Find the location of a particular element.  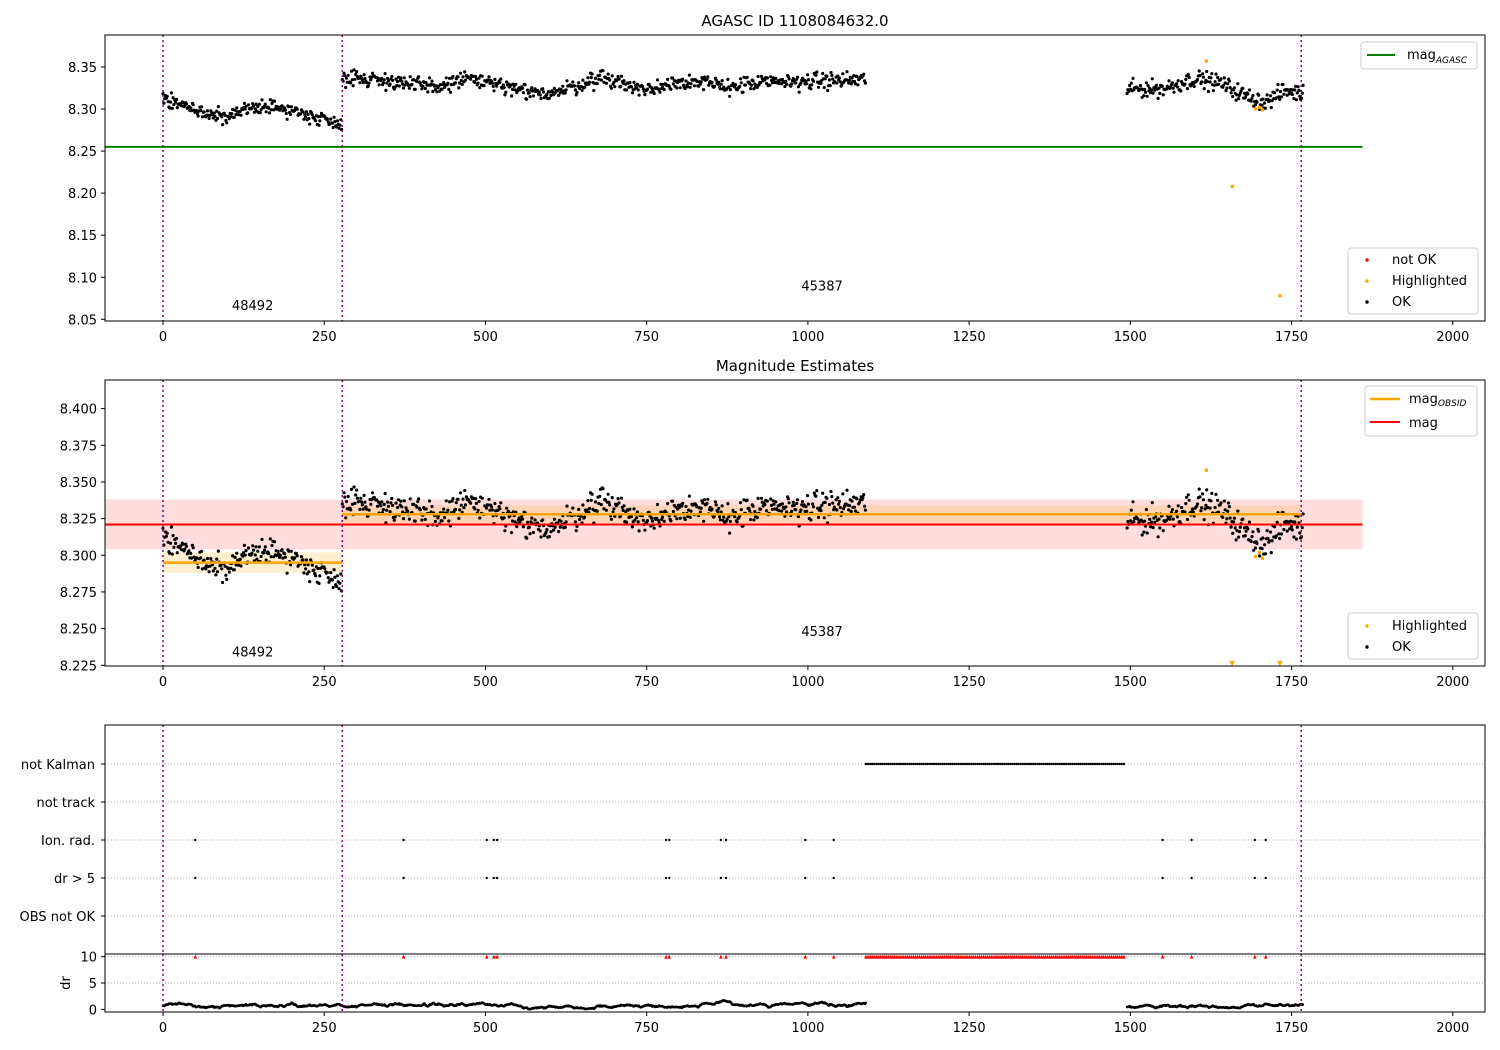

x-tick-label: 1500 is located at coordinates (1130, 1028).